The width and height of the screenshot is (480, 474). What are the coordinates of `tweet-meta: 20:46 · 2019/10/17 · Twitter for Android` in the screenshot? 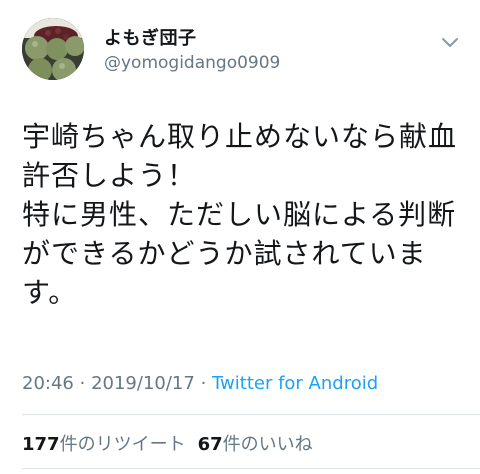 It's located at (200, 383).